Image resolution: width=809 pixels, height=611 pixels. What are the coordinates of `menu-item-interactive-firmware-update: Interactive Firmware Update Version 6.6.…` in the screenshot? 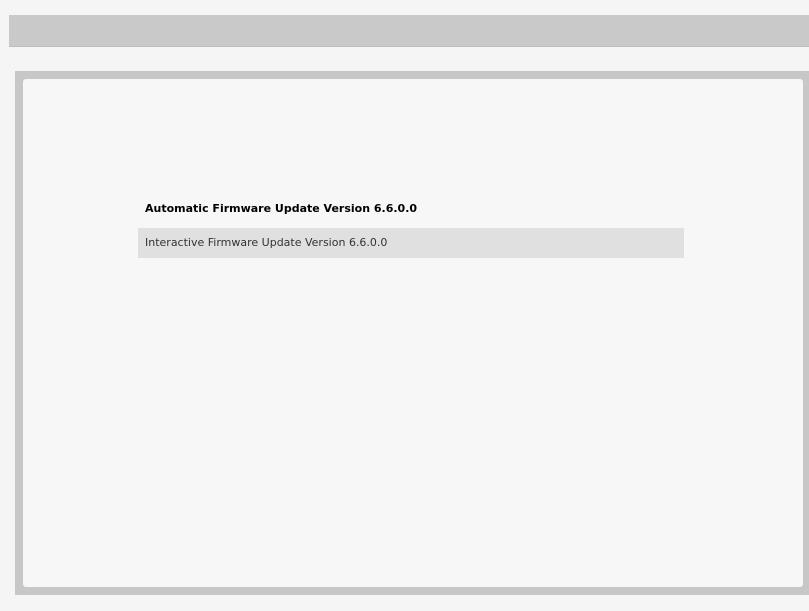 It's located at (411, 243).